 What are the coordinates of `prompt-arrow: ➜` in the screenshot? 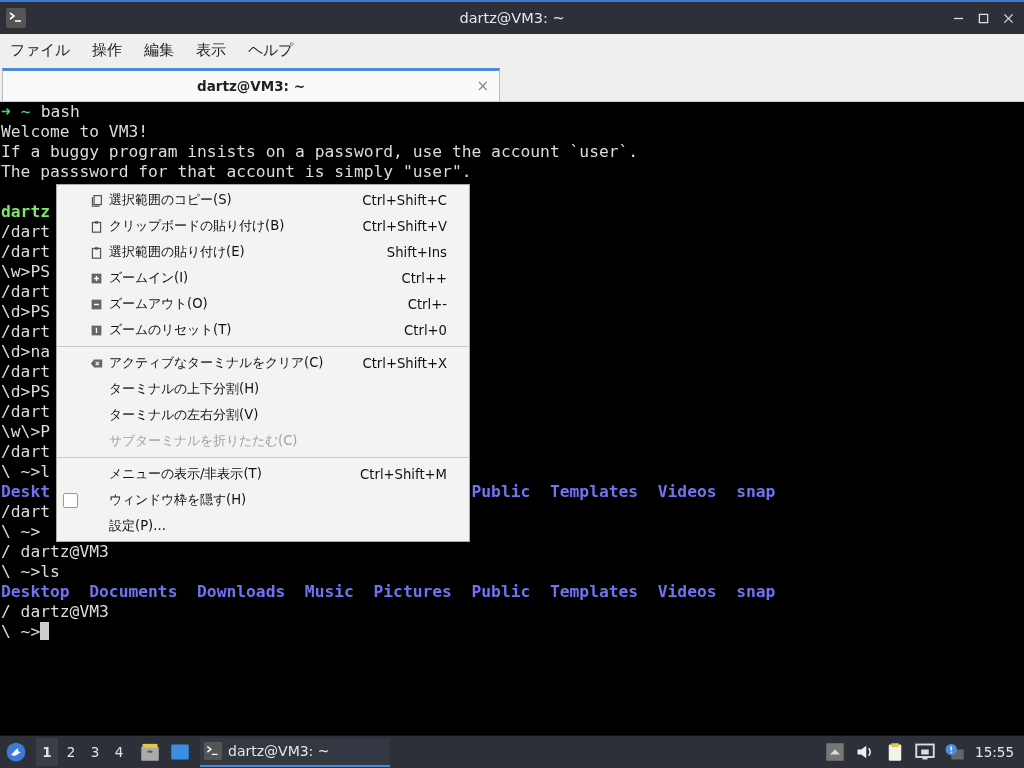 It's located at (6, 111).